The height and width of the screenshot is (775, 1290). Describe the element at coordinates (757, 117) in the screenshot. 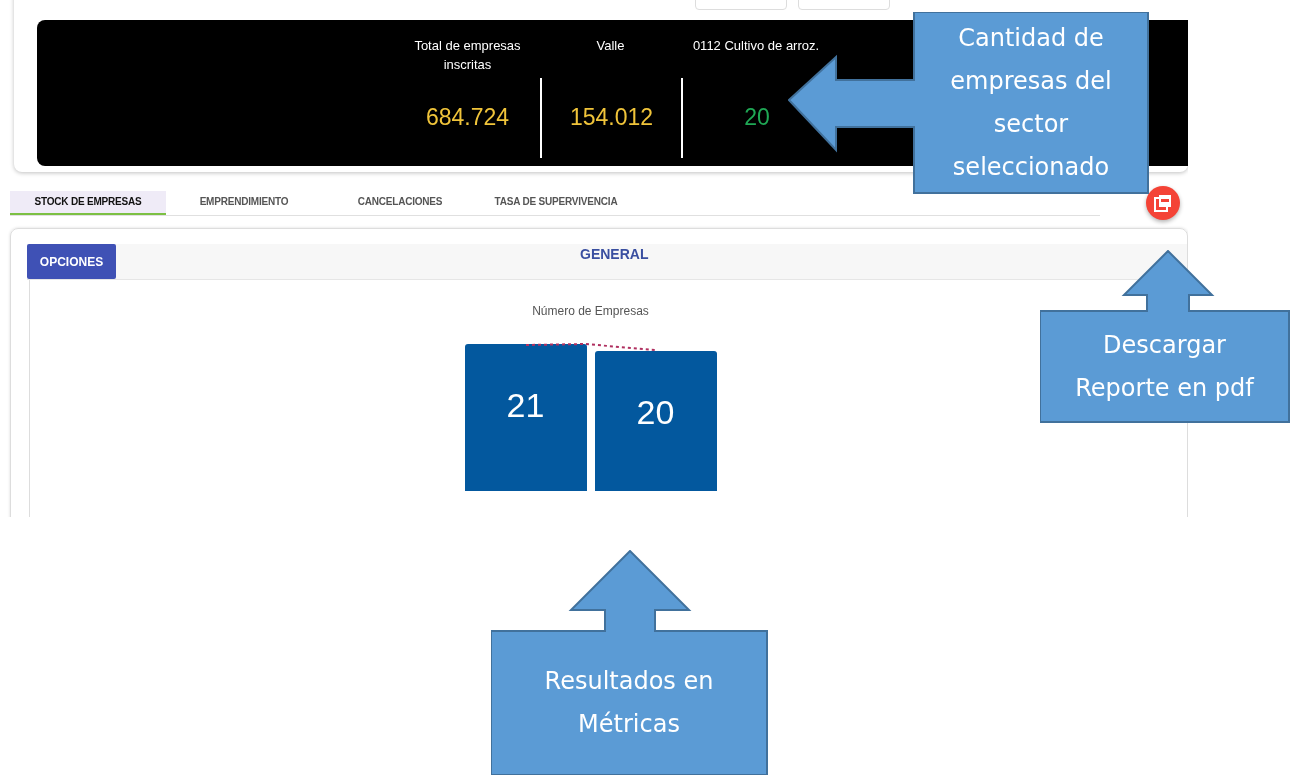

I see `stat-value: 20` at that location.